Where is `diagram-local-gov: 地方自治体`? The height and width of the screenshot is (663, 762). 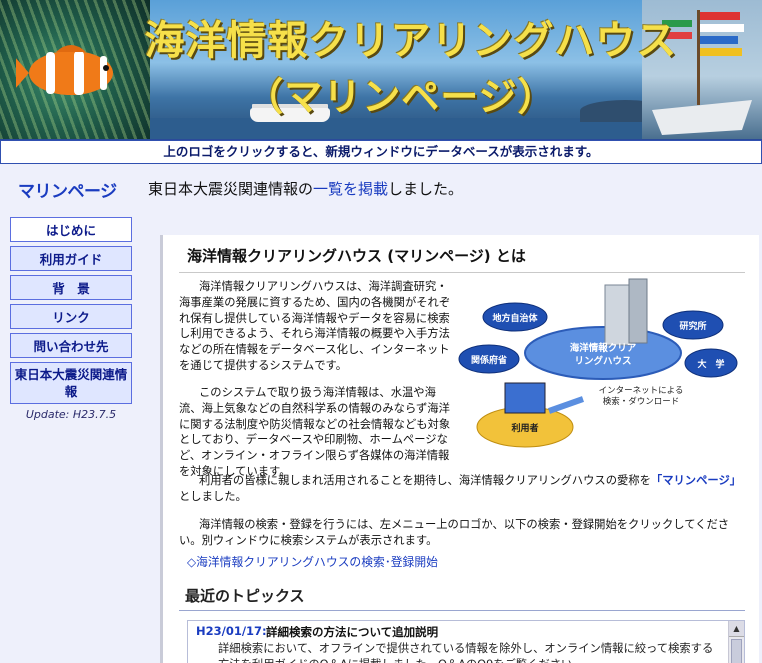
diagram-local-gov: 地方自治体 is located at coordinates (515, 318).